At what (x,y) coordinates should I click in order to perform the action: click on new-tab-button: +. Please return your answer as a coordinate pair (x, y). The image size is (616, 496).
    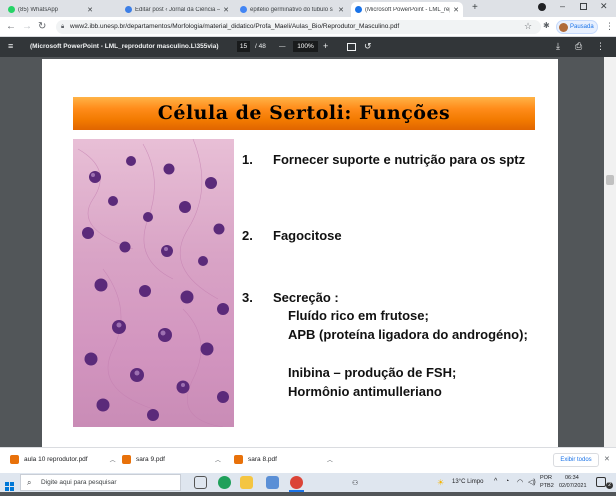
    Looking at the image, I should click on (475, 7).